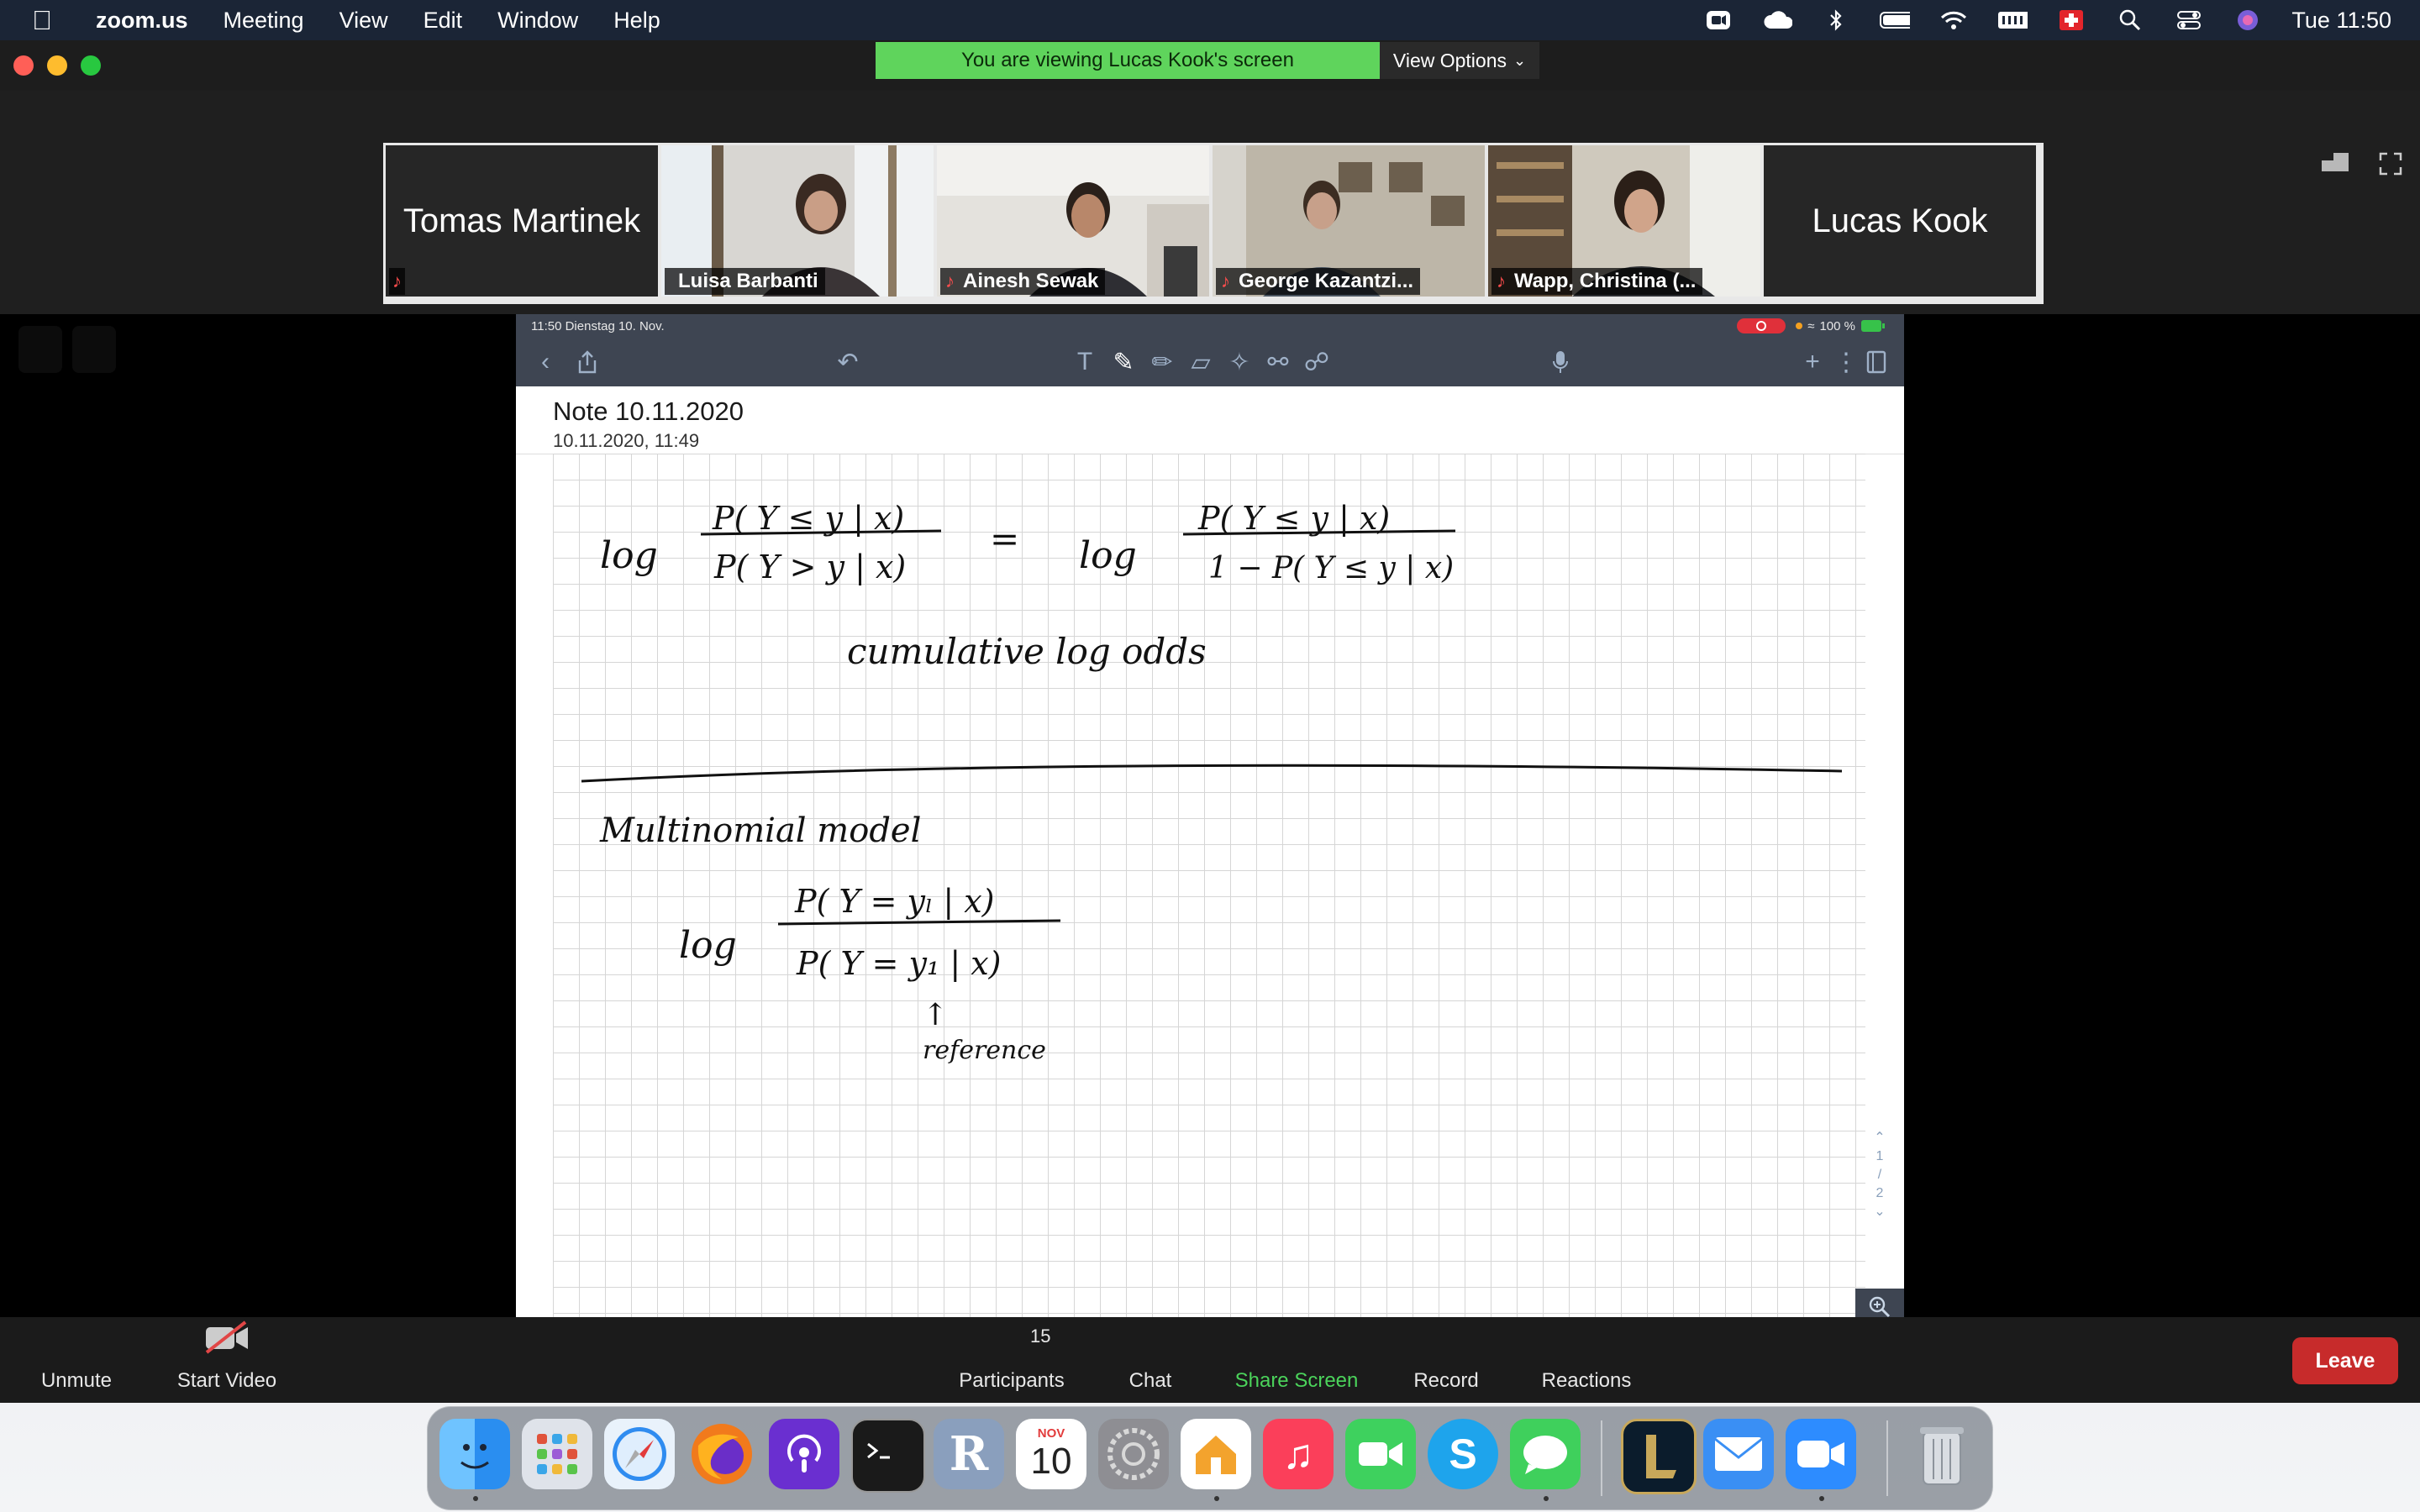  What do you see at coordinates (2248, 20) in the screenshot?
I see `siri-icon` at bounding box center [2248, 20].